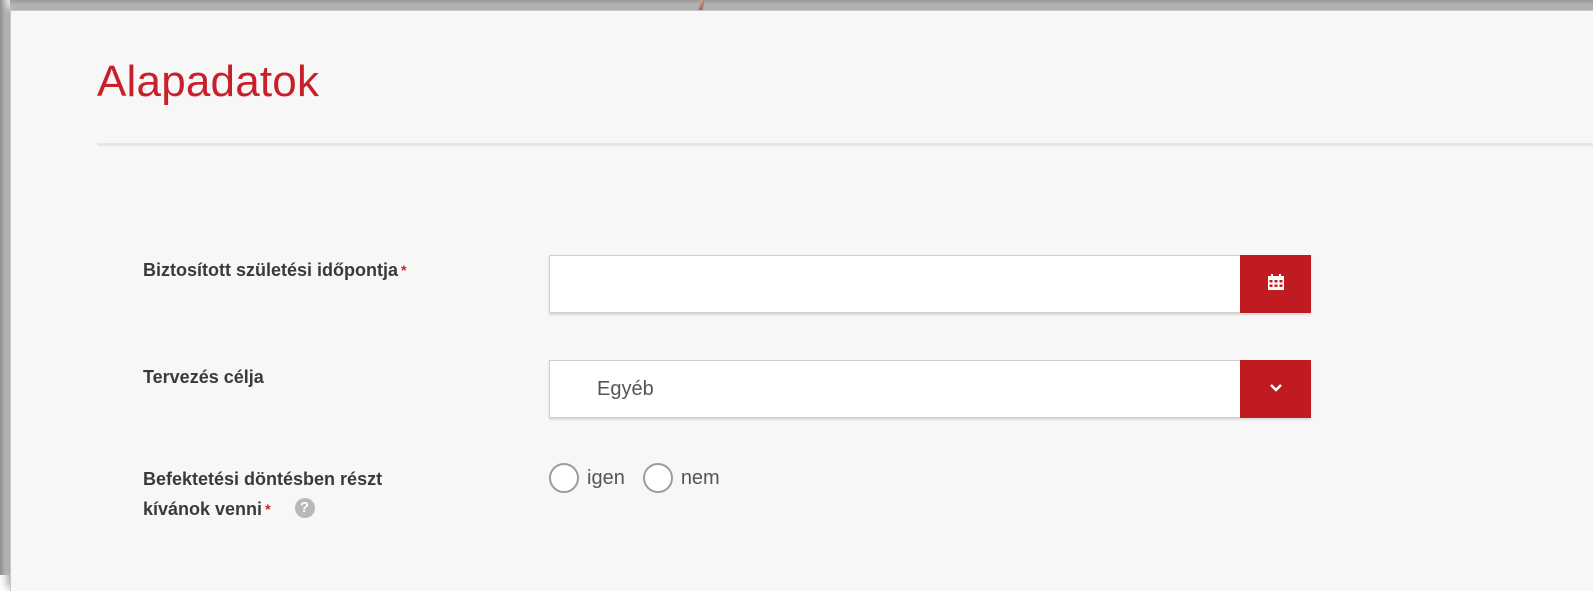  I want to click on purpose-label: Tervezés célja, so click(203, 377).